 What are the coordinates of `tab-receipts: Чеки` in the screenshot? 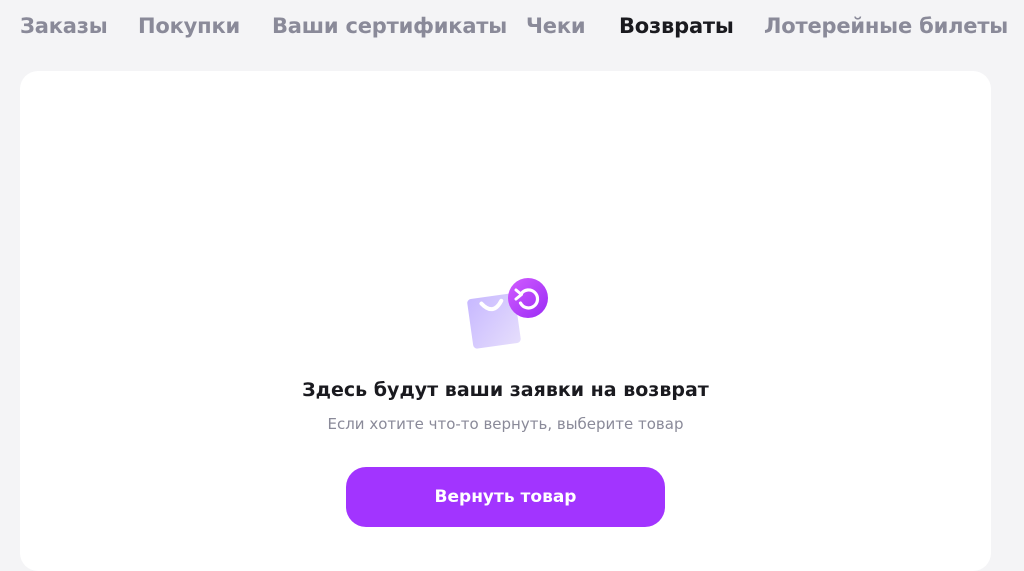 It's located at (556, 26).